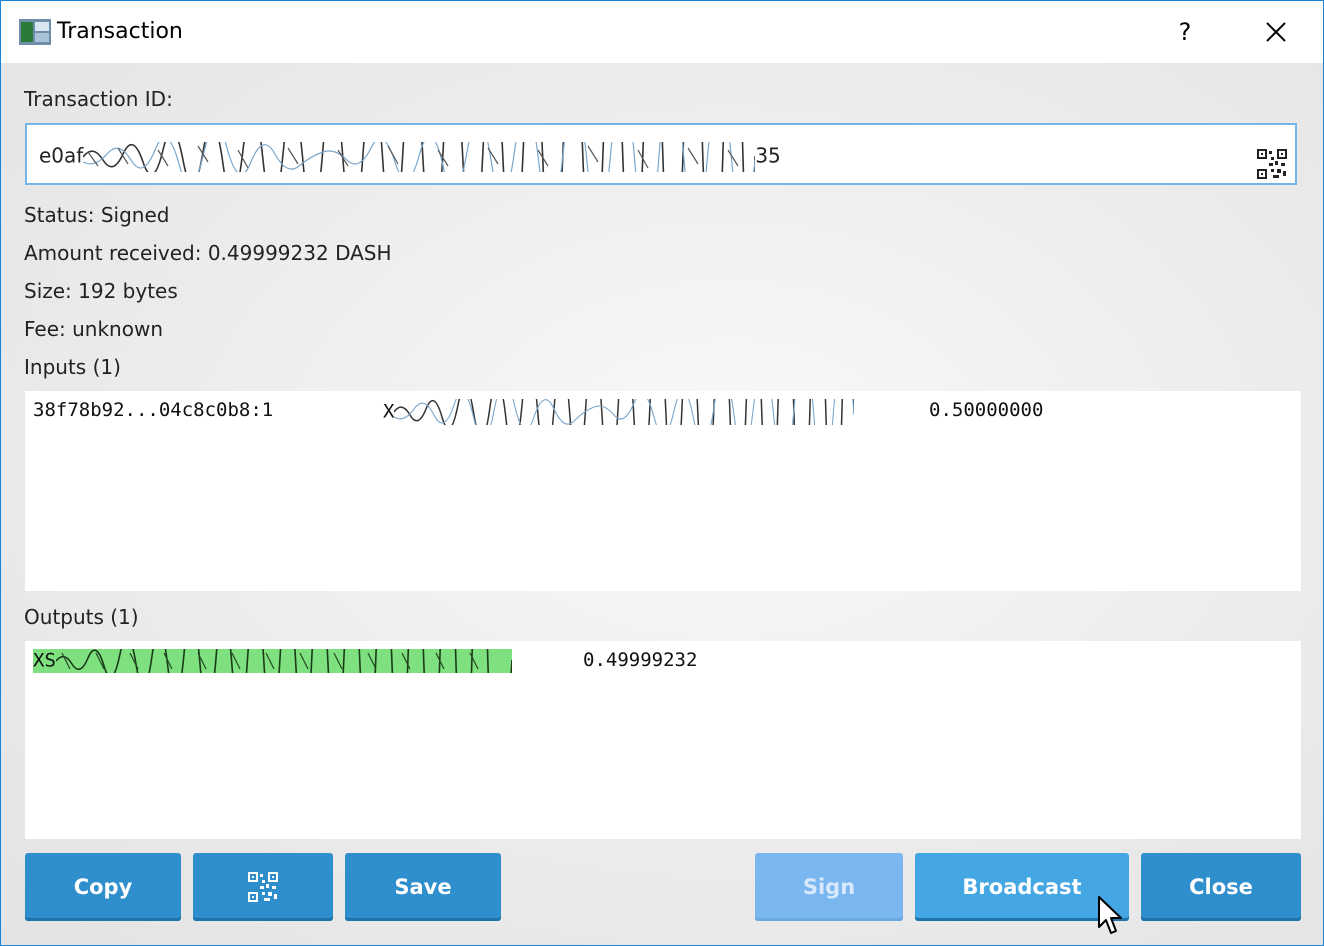 The height and width of the screenshot is (946, 1324). What do you see at coordinates (1110, 915) in the screenshot?
I see `mouse-cursor-icon` at bounding box center [1110, 915].